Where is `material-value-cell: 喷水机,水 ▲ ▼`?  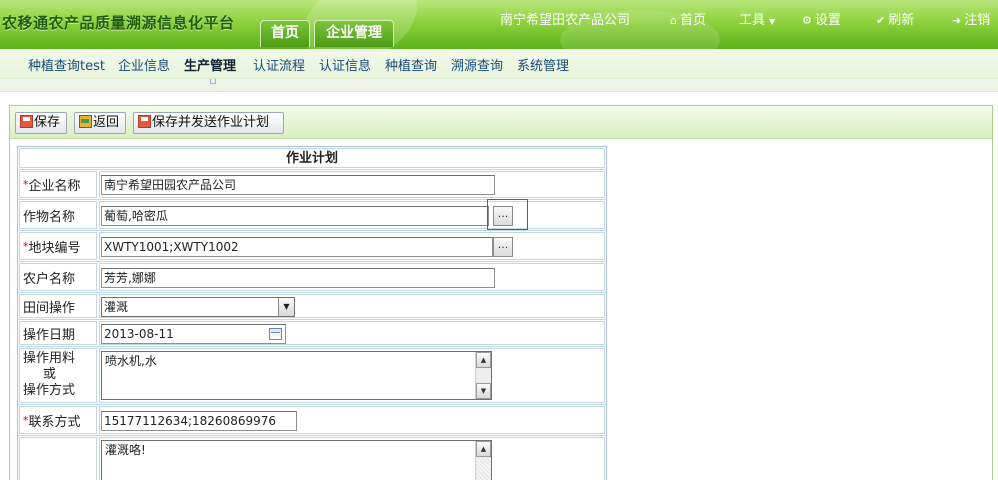
material-value-cell: 喷水机,水 ▲ ▼ is located at coordinates (352, 375).